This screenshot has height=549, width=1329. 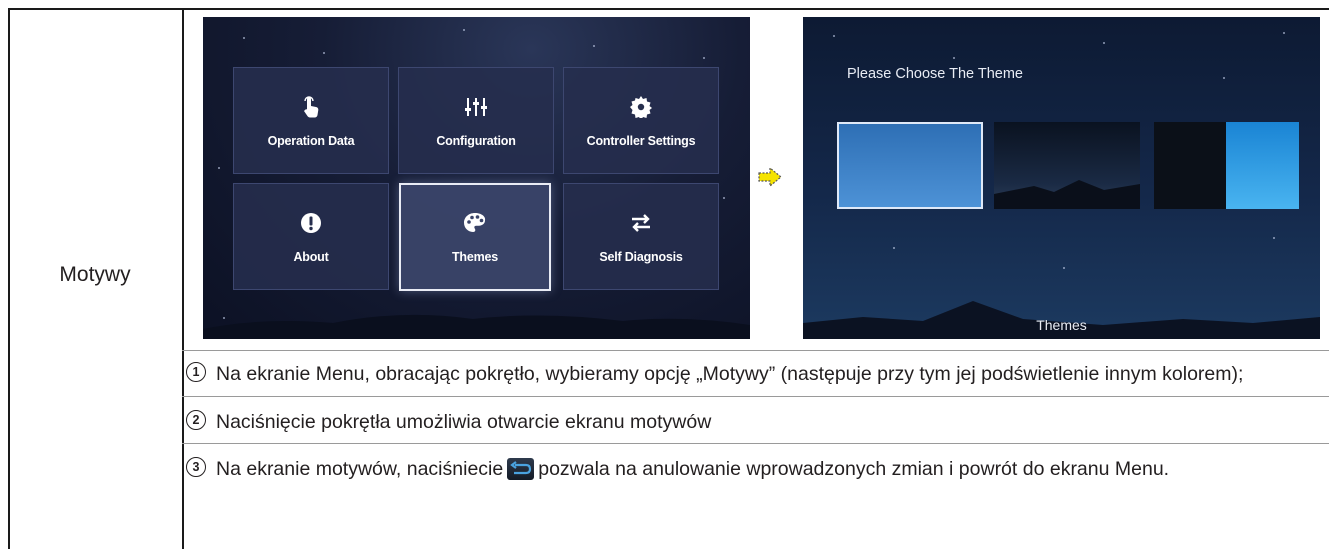 I want to click on theme-preview-blue-panel, so click(x=1262, y=165).